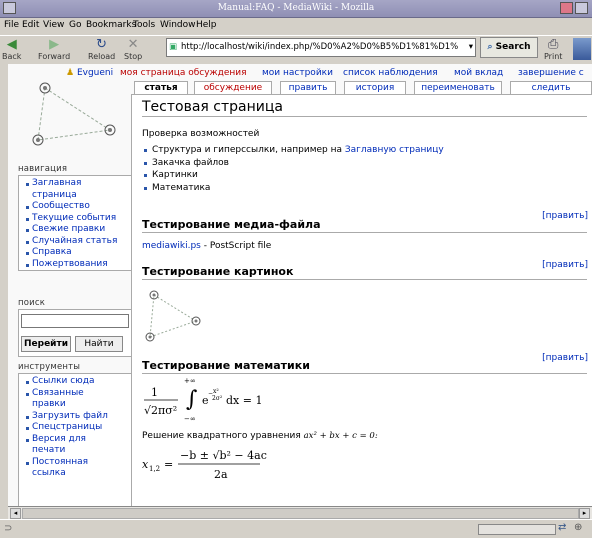 This screenshot has width=592, height=538. I want to click on tools-heading: инструменты, so click(49, 367).